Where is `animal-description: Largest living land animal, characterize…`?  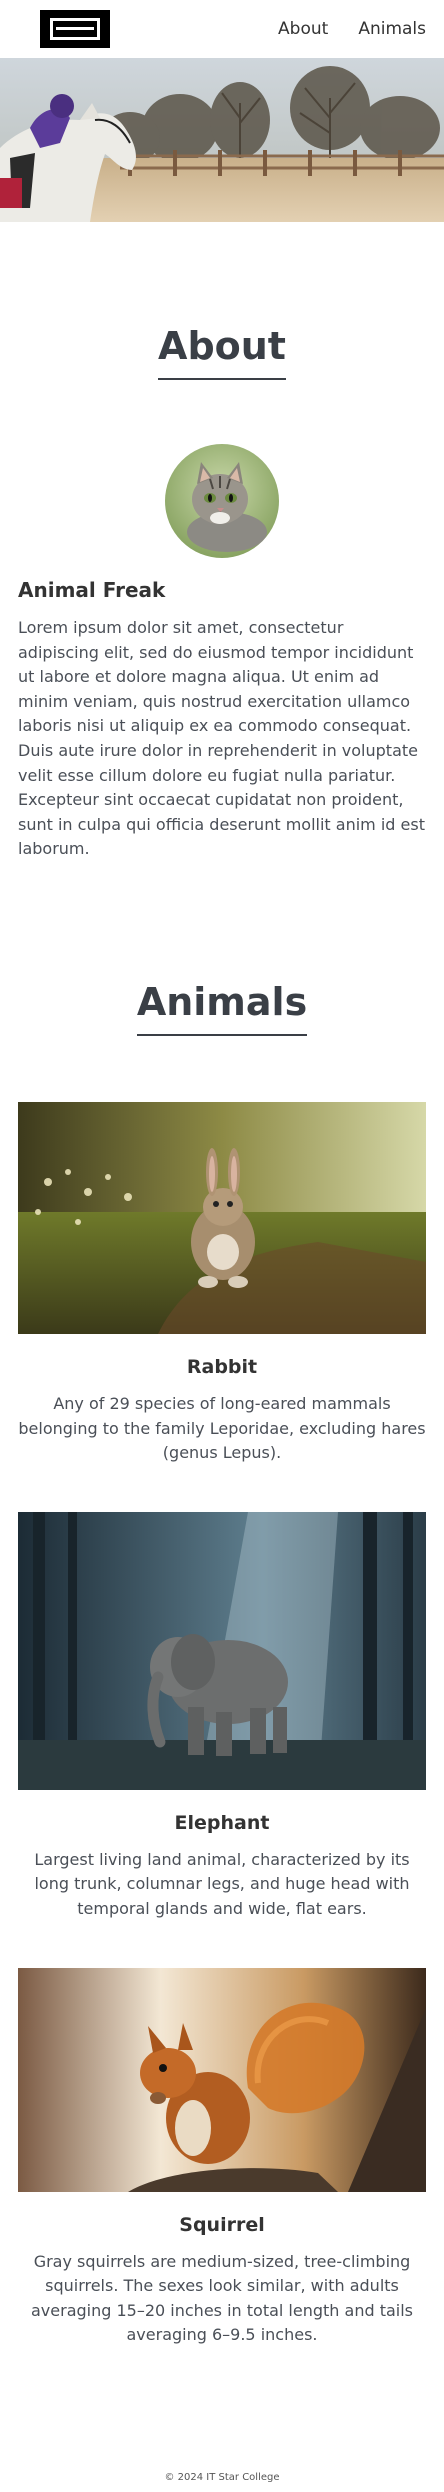
animal-description: Largest living land animal, characterize… is located at coordinates (222, 1883).